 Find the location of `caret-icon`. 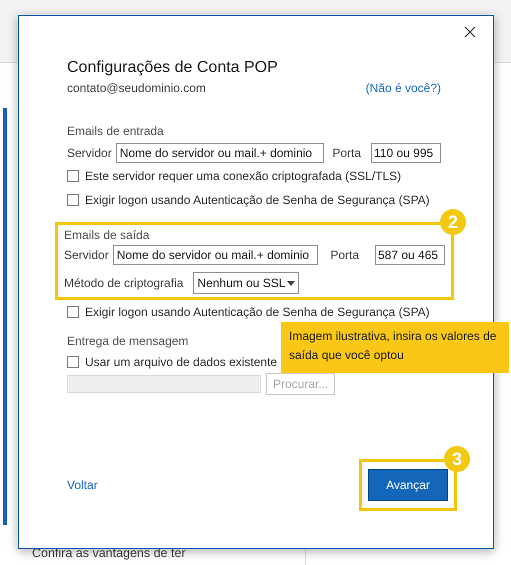

caret-icon is located at coordinates (291, 283).